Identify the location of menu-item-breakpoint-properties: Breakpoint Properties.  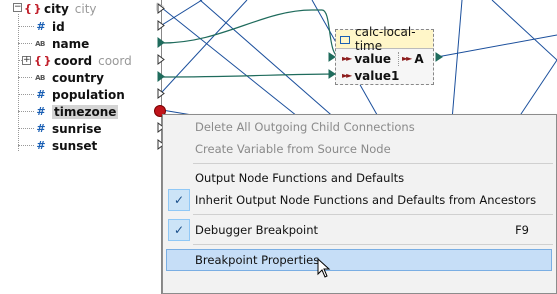
(359, 260).